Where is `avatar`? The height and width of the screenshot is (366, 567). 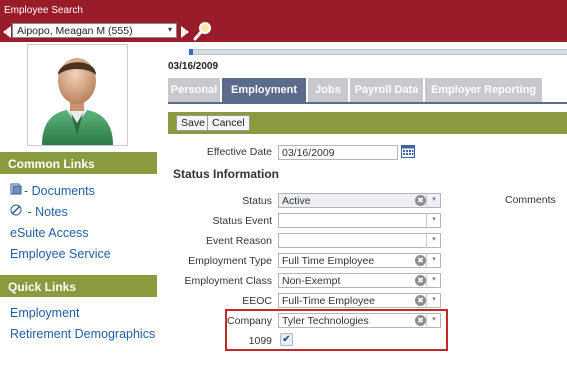
avatar is located at coordinates (77, 95).